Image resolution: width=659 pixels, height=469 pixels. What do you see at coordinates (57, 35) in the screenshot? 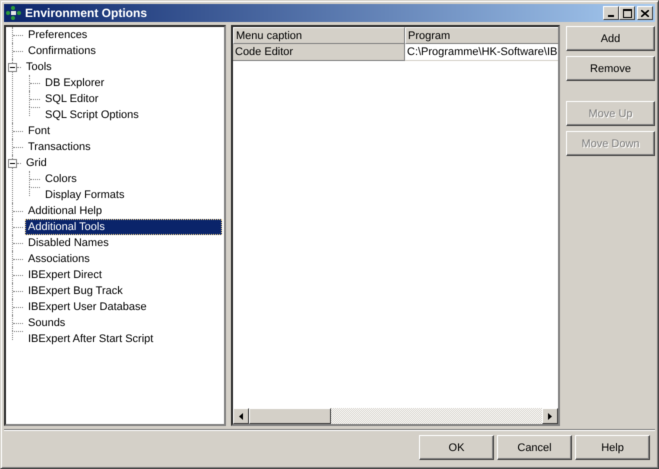
I see `tree-item: Preferences` at bounding box center [57, 35].